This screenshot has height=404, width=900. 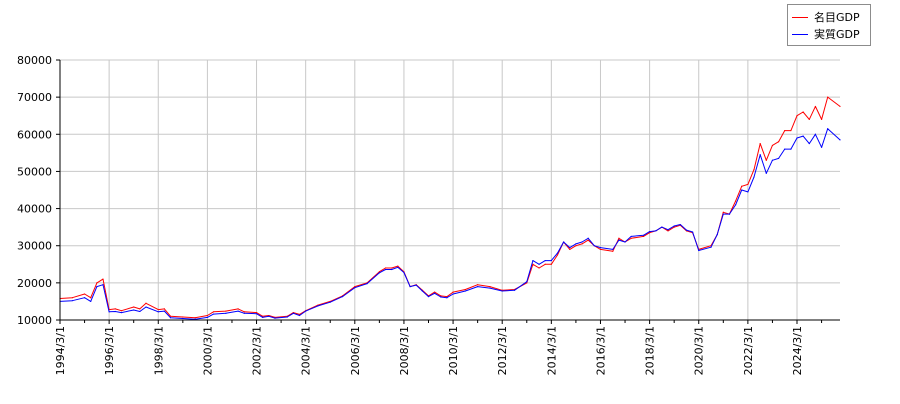 What do you see at coordinates (158, 350) in the screenshot?
I see `x-tick-label: 1998/3/1` at bounding box center [158, 350].